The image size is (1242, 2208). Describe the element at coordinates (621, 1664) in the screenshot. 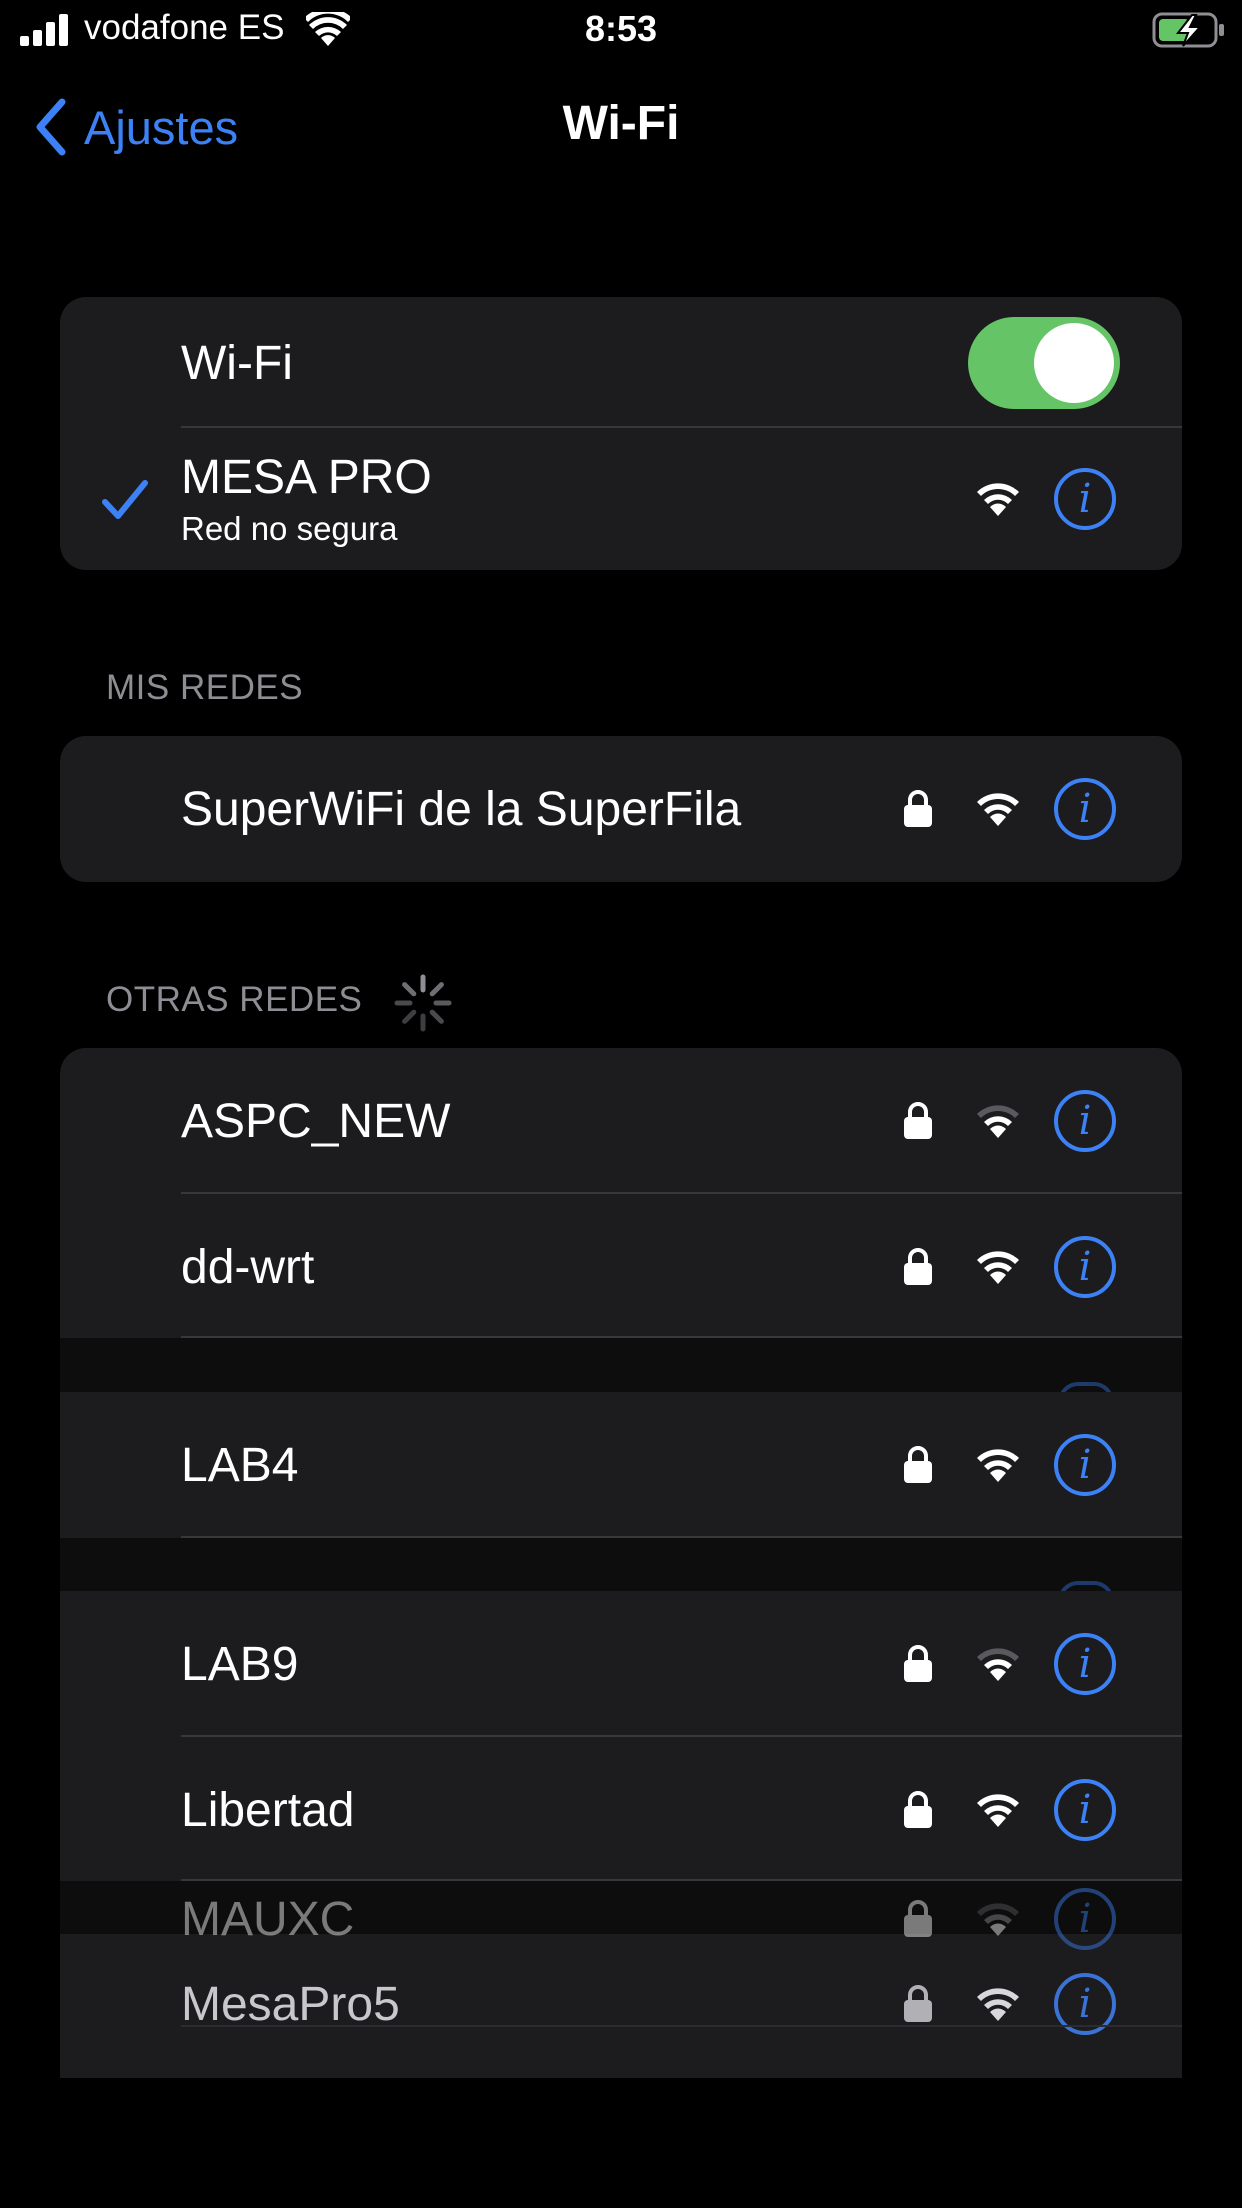

I see `network-row: LAB9 i` at that location.